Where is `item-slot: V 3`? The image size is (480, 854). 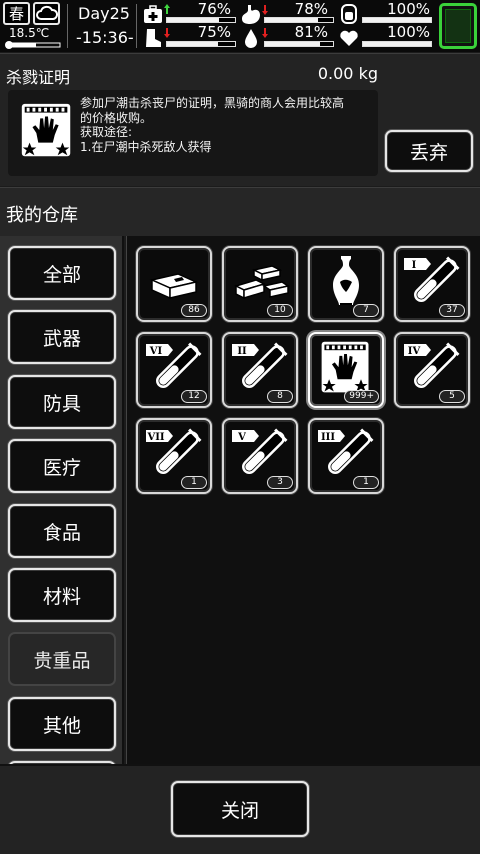 item-slot: V 3 is located at coordinates (260, 456).